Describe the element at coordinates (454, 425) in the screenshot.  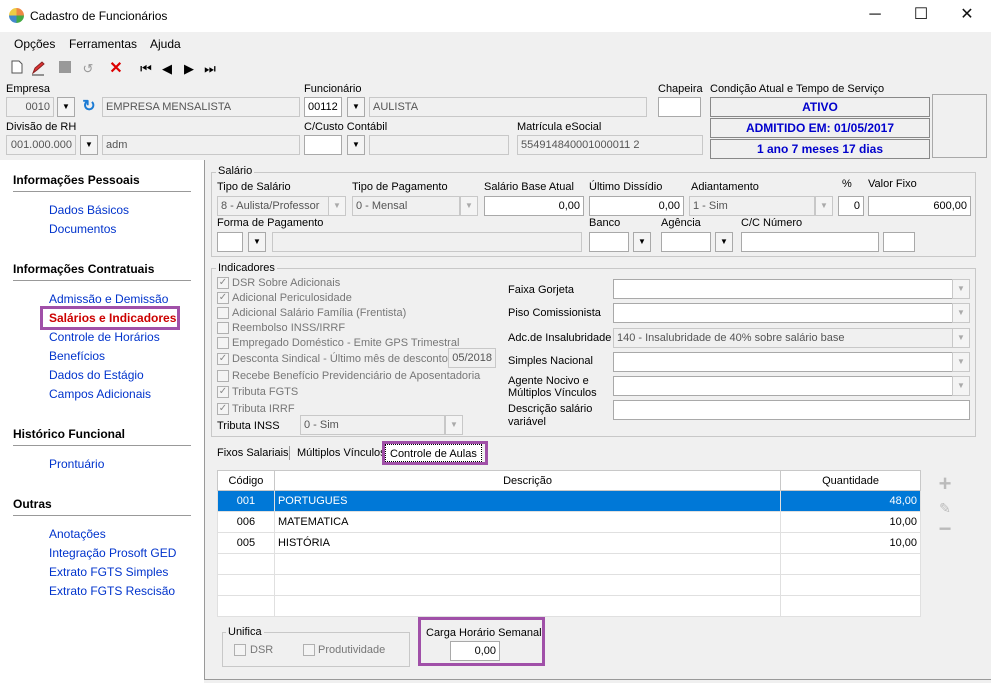
I see `tributa-inss-dropdown-icon: ▼` at that location.